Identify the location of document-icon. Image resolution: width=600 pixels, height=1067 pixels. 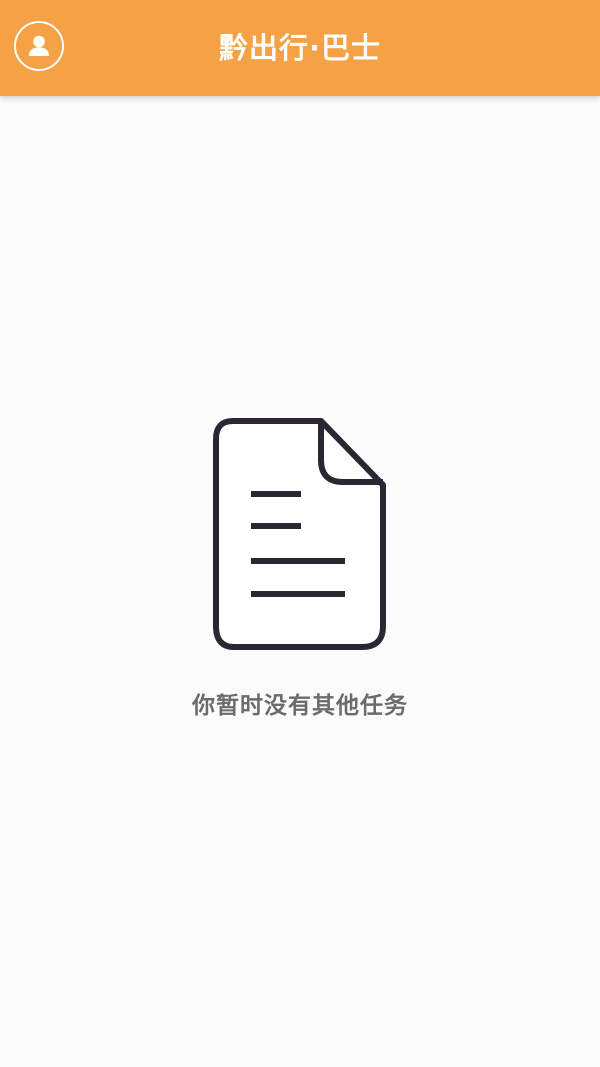
(299, 534).